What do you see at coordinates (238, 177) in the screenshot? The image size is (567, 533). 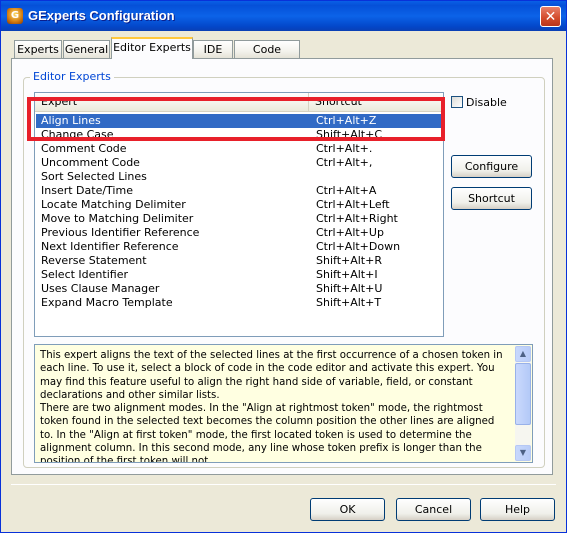 I see `list-item: Sort Selected Lines` at bounding box center [238, 177].